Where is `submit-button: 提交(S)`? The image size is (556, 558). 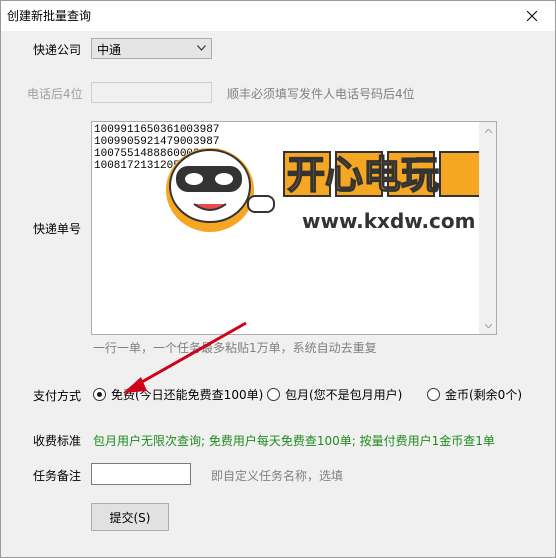 submit-button: 提交(S) is located at coordinates (130, 517).